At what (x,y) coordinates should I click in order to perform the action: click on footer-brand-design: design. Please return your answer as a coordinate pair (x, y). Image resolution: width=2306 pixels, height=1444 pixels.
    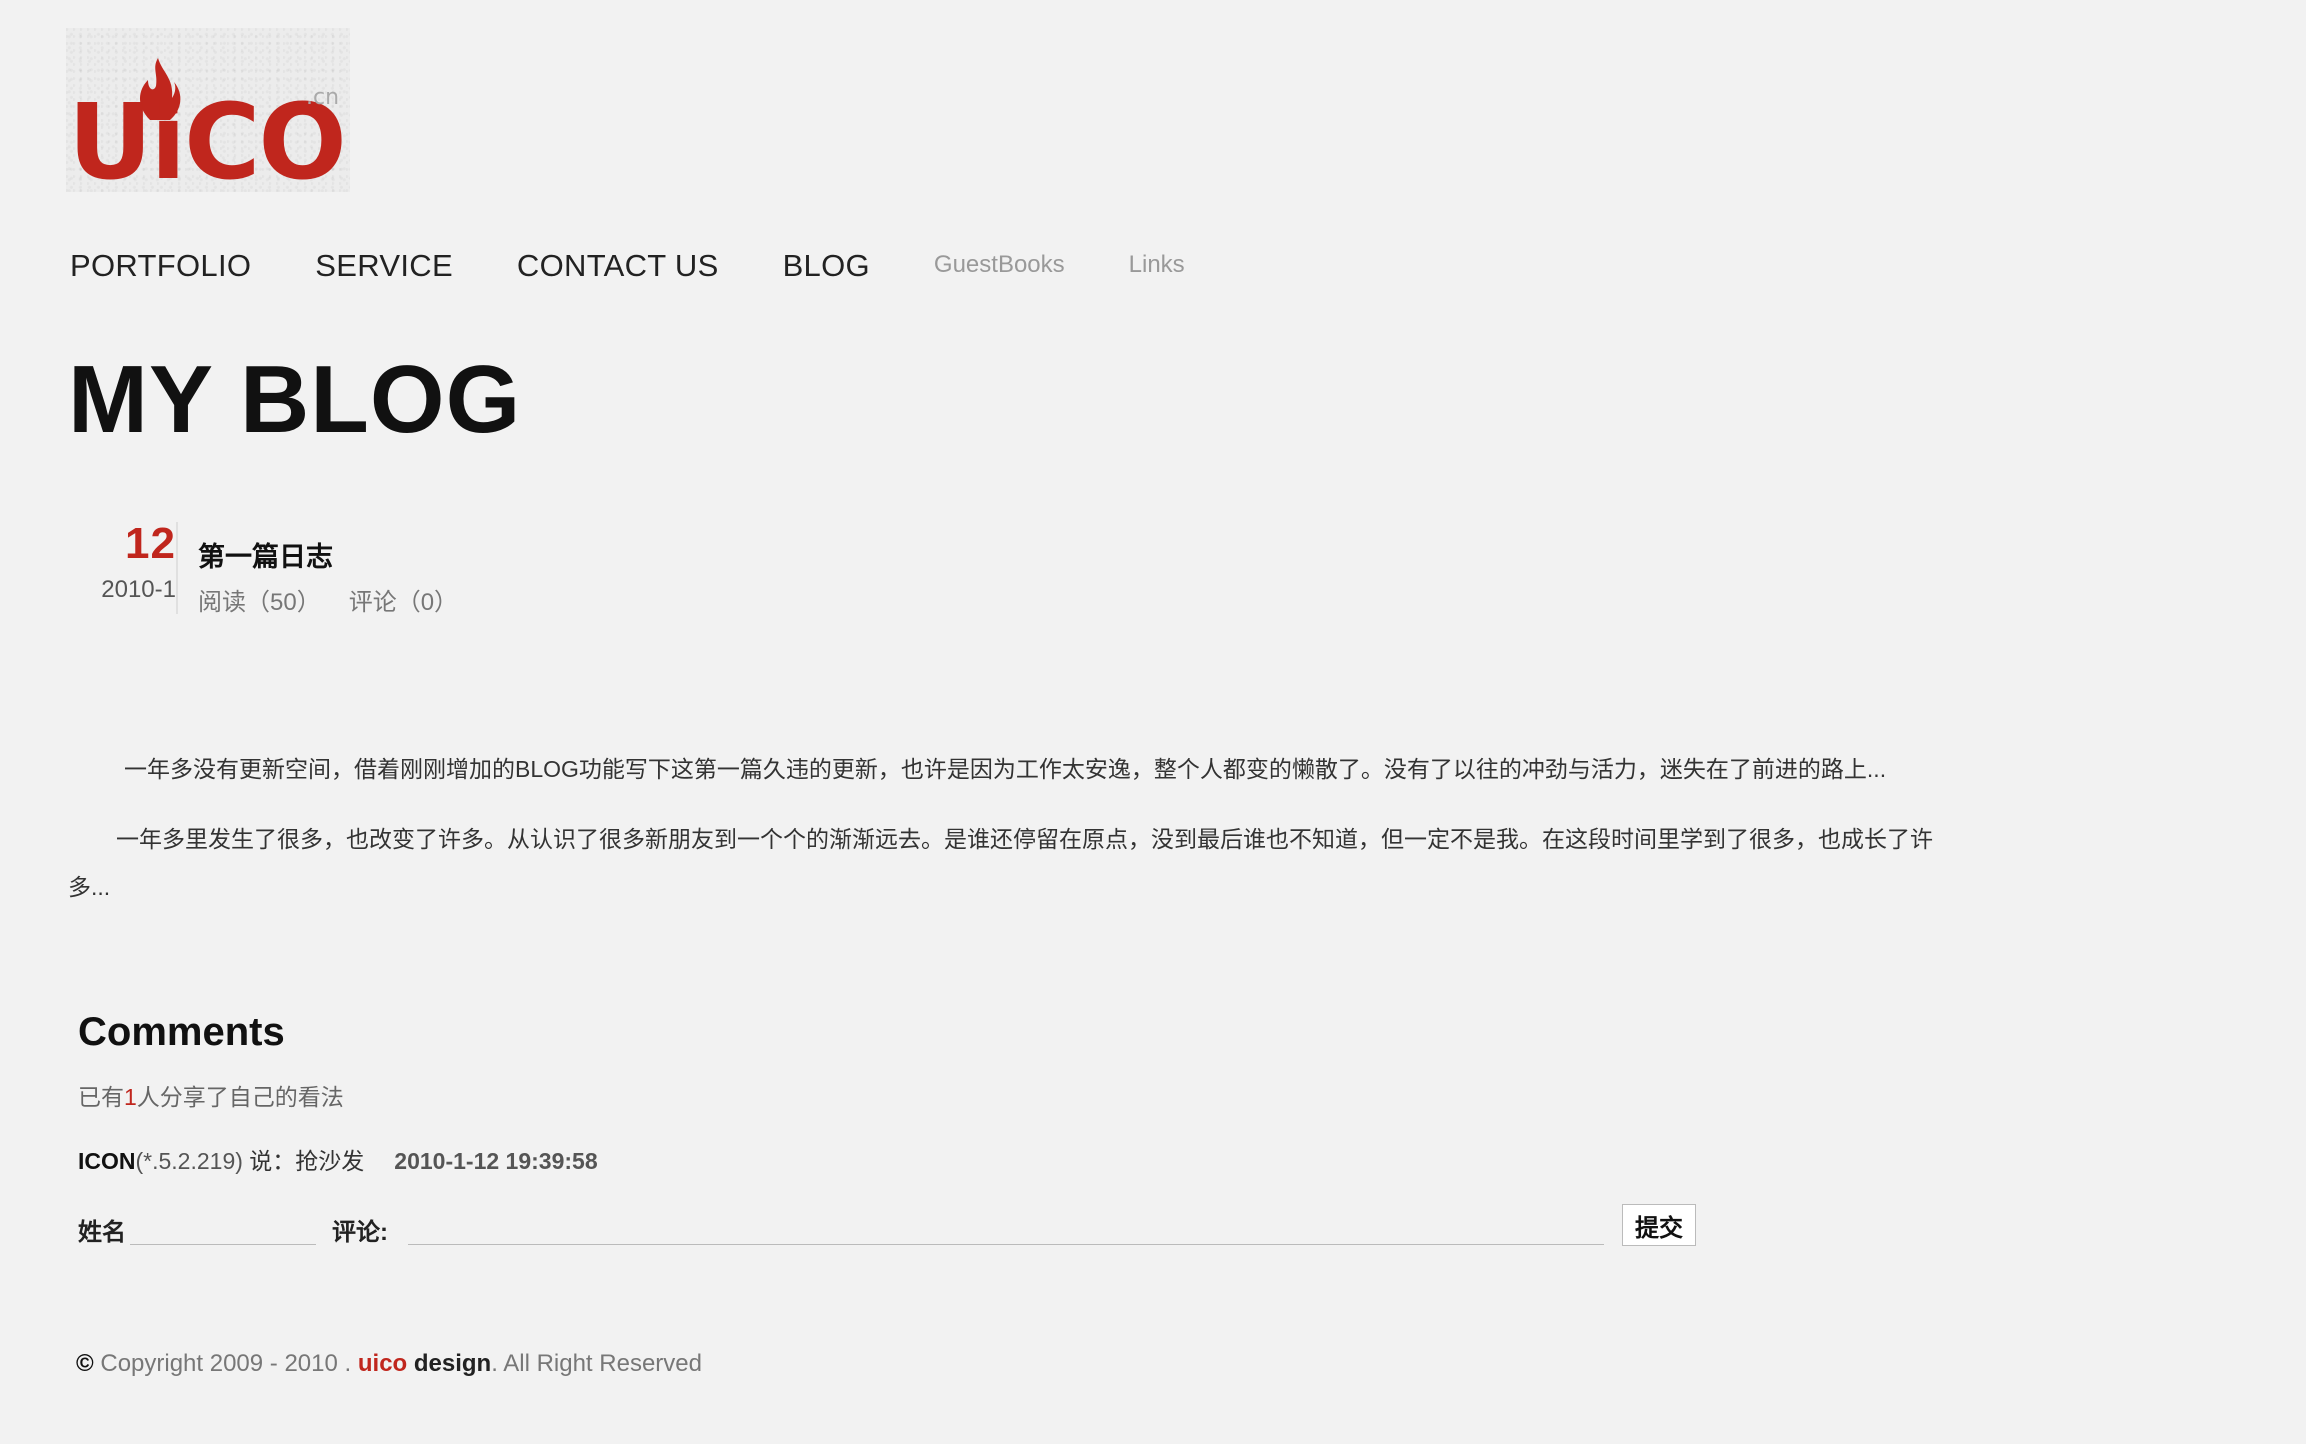
    Looking at the image, I should click on (449, 1363).